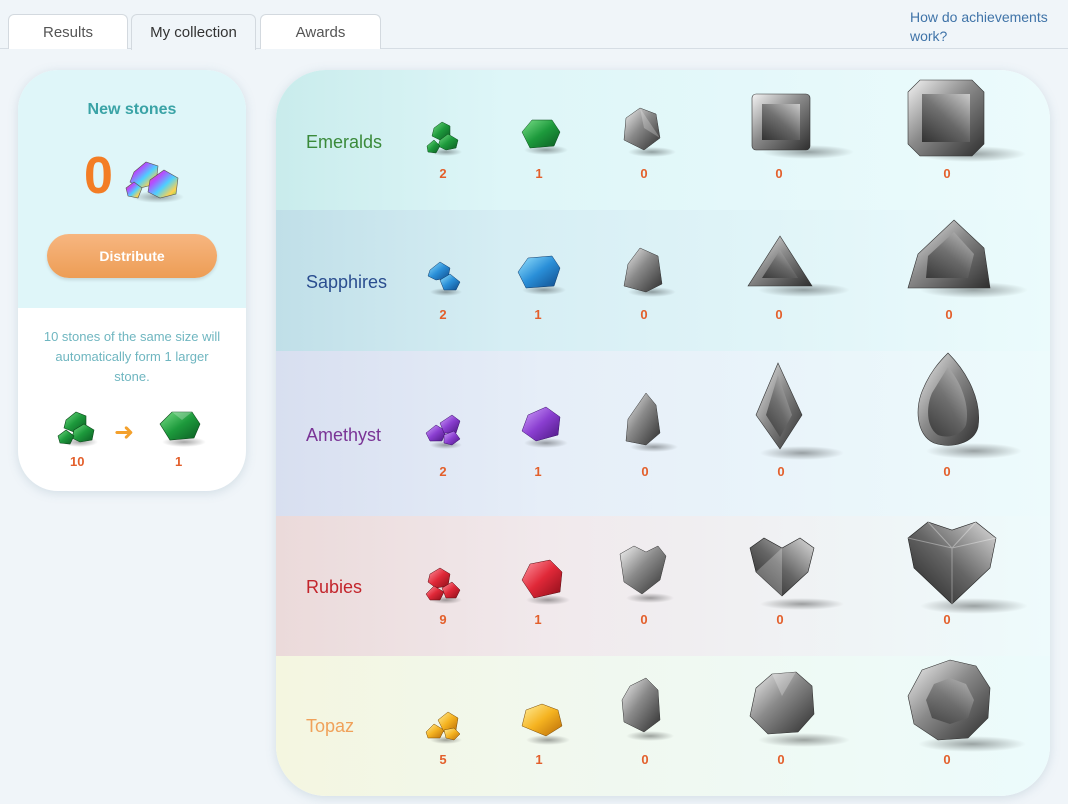 This screenshot has width=1068, height=804. I want to click on arrow-right-icon: ➜, so click(124, 432).